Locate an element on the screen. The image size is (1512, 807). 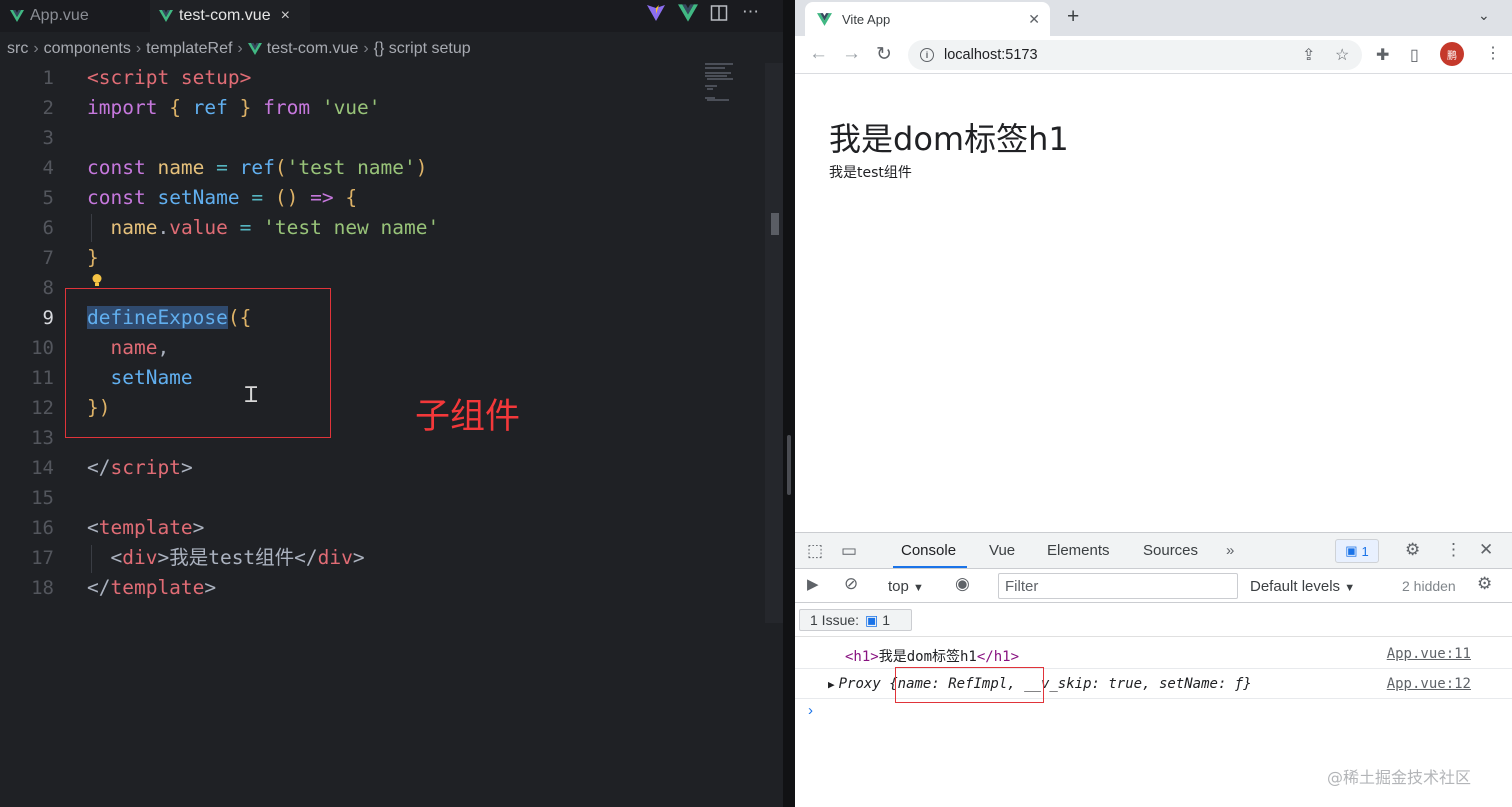
avatar: 鹏 is located at coordinates (1452, 54).